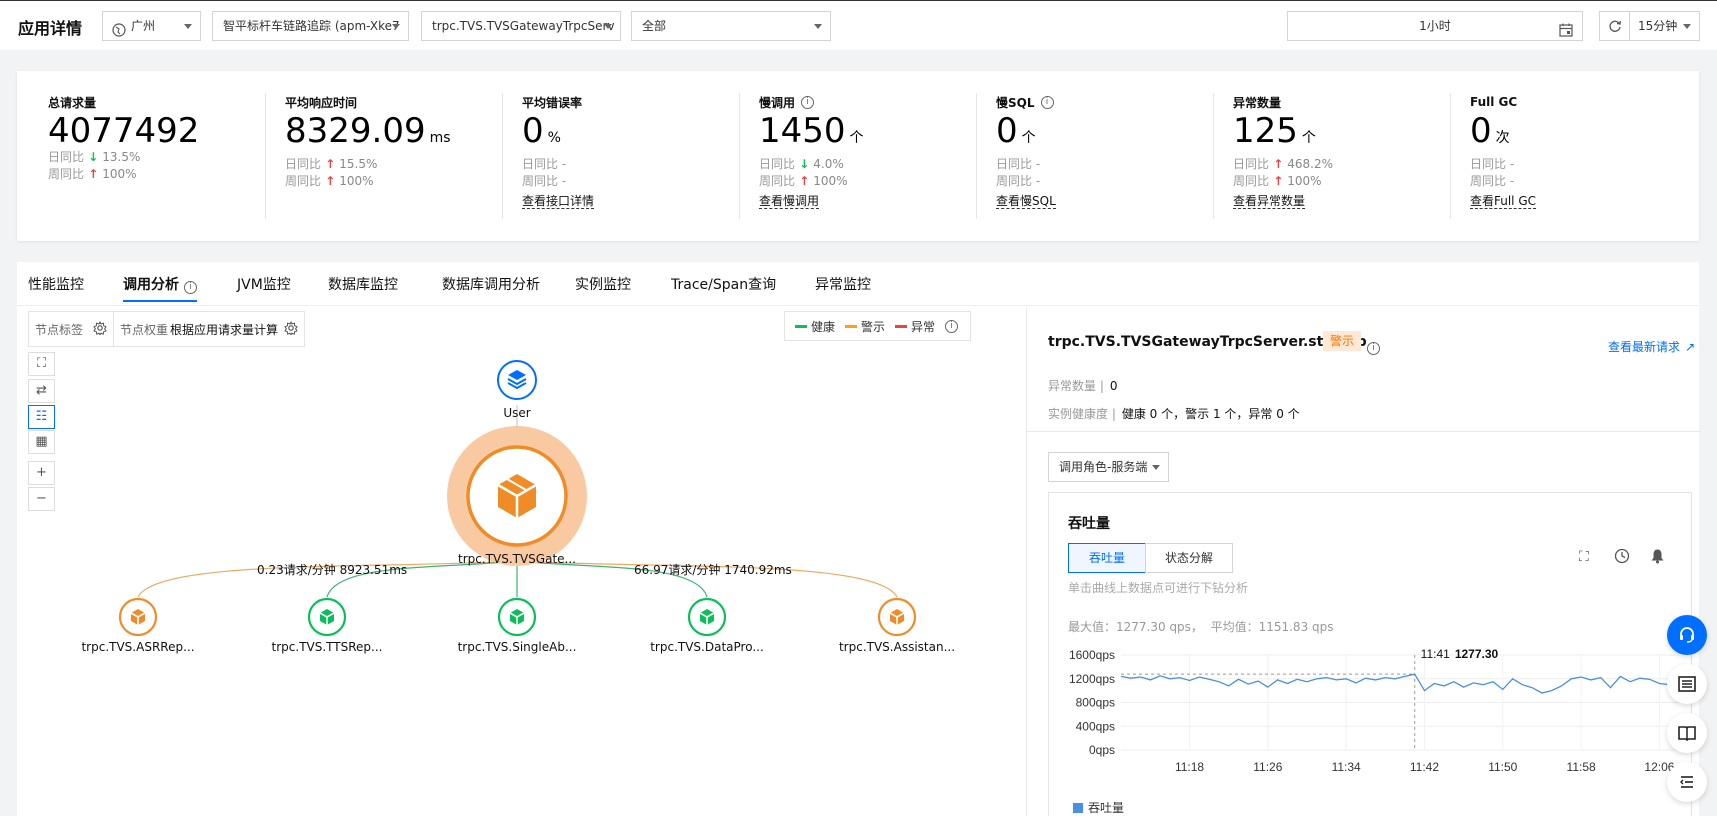  Describe the element at coordinates (119, 29) in the screenshot. I see `globe-icon` at that location.